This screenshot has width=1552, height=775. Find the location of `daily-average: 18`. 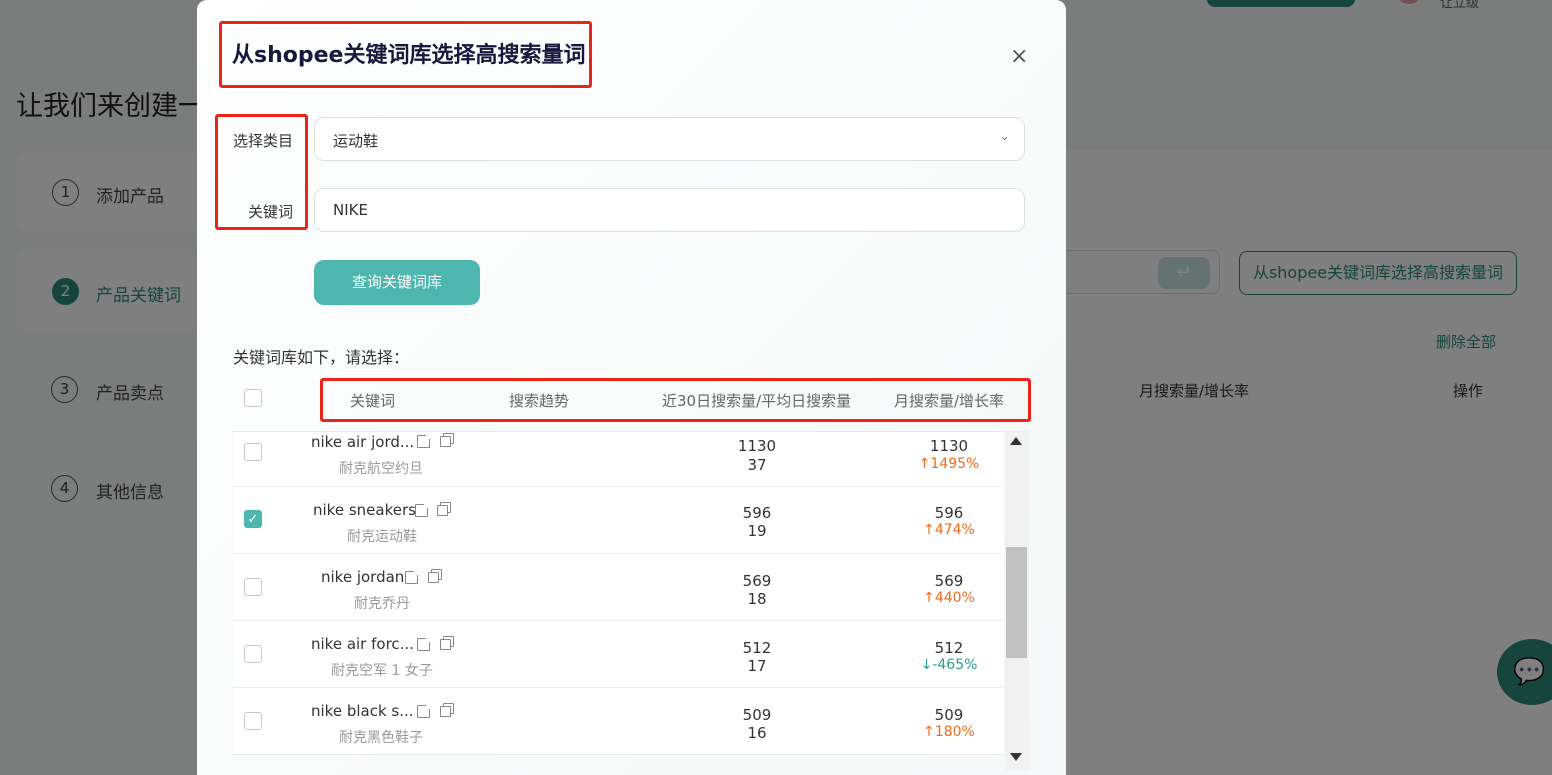

daily-average: 18 is located at coordinates (757, 599).